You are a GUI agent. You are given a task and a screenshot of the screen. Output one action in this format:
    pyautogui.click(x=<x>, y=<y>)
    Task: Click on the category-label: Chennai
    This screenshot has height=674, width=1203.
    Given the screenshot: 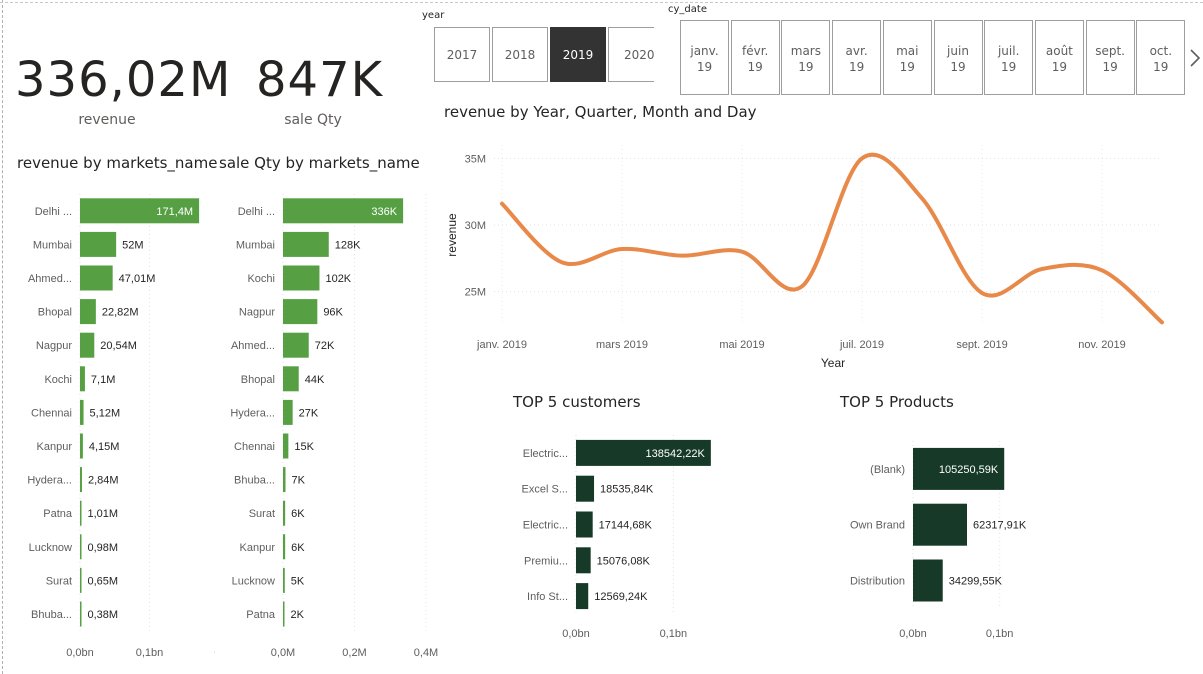 What is the action you would take?
    pyautogui.click(x=254, y=447)
    